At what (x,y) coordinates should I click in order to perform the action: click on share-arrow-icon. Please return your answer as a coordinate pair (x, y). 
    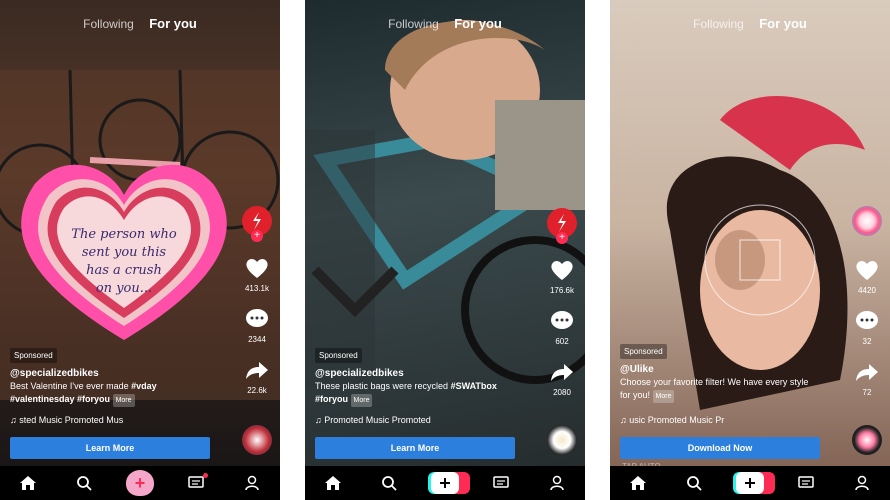
    Looking at the image, I should click on (867, 372).